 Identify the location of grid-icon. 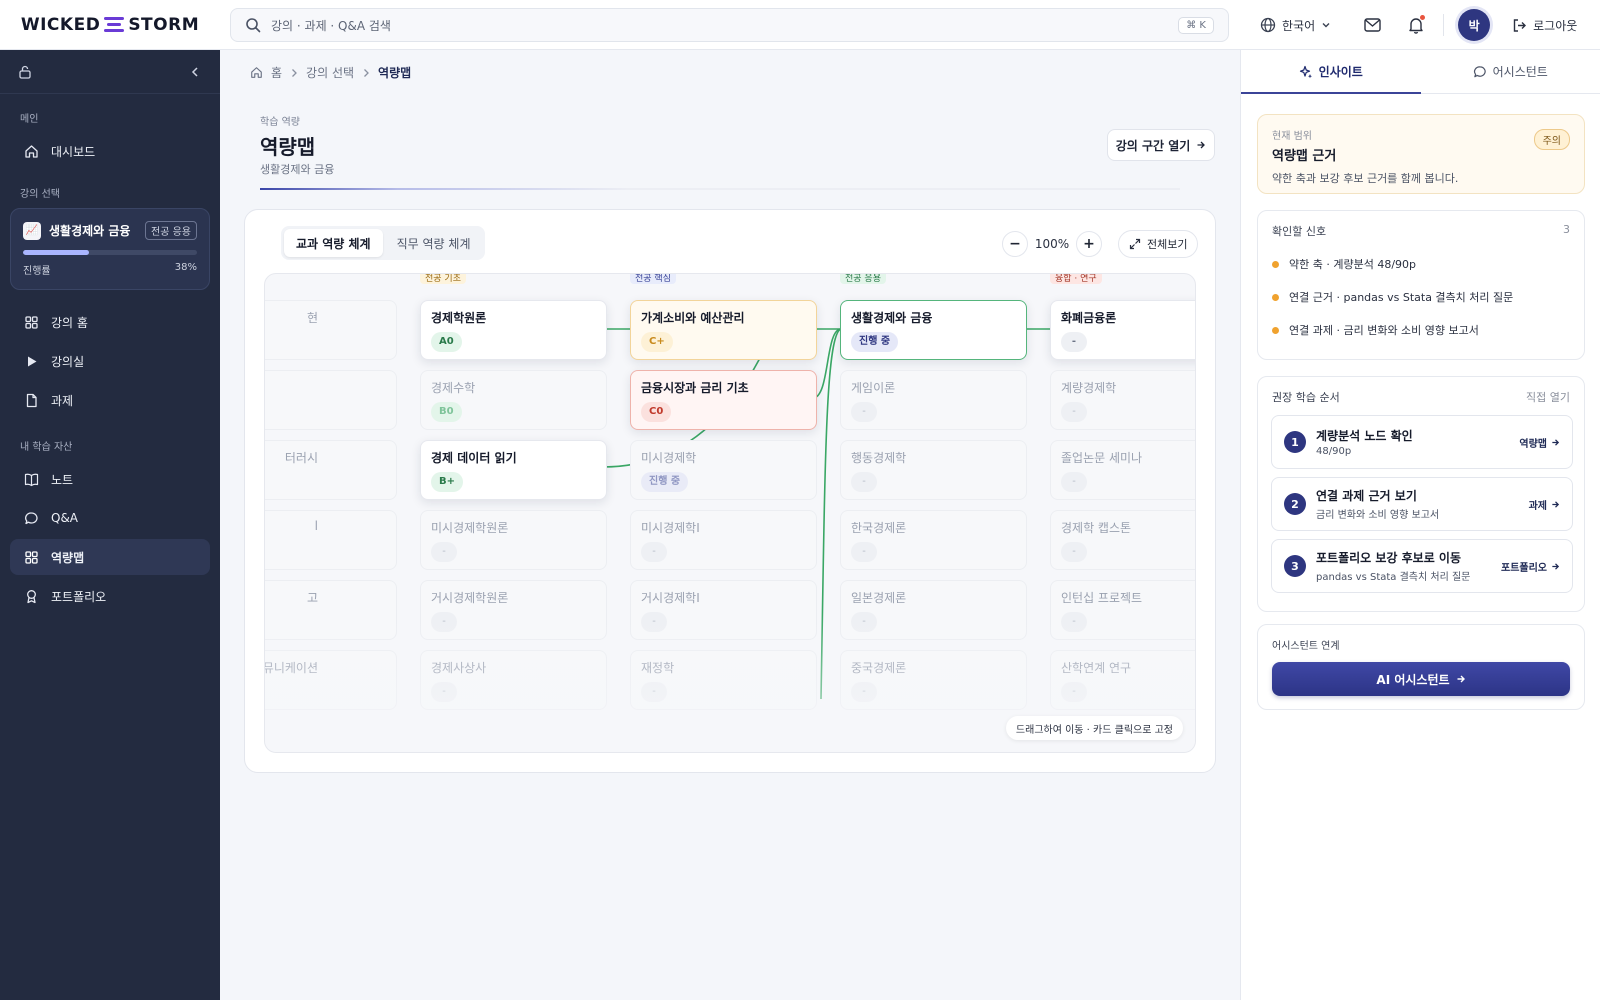
(31, 557).